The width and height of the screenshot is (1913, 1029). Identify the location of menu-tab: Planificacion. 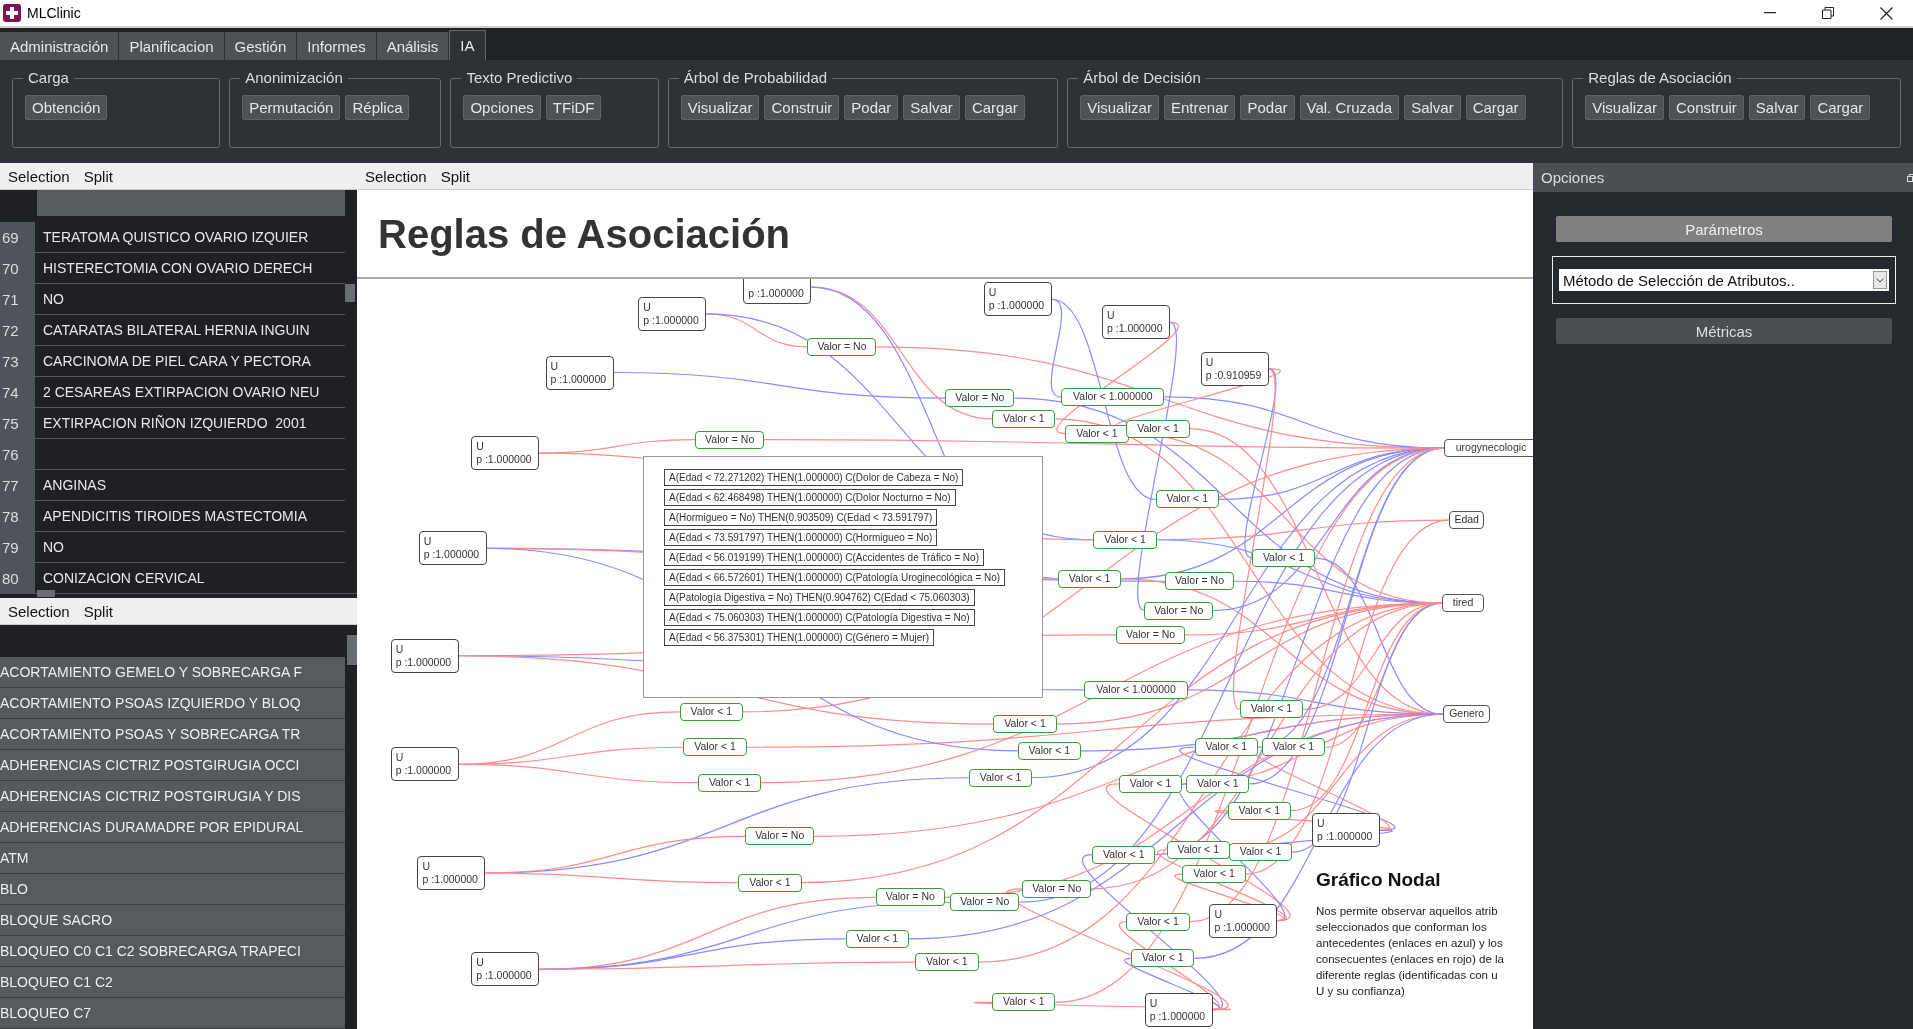
(172, 46).